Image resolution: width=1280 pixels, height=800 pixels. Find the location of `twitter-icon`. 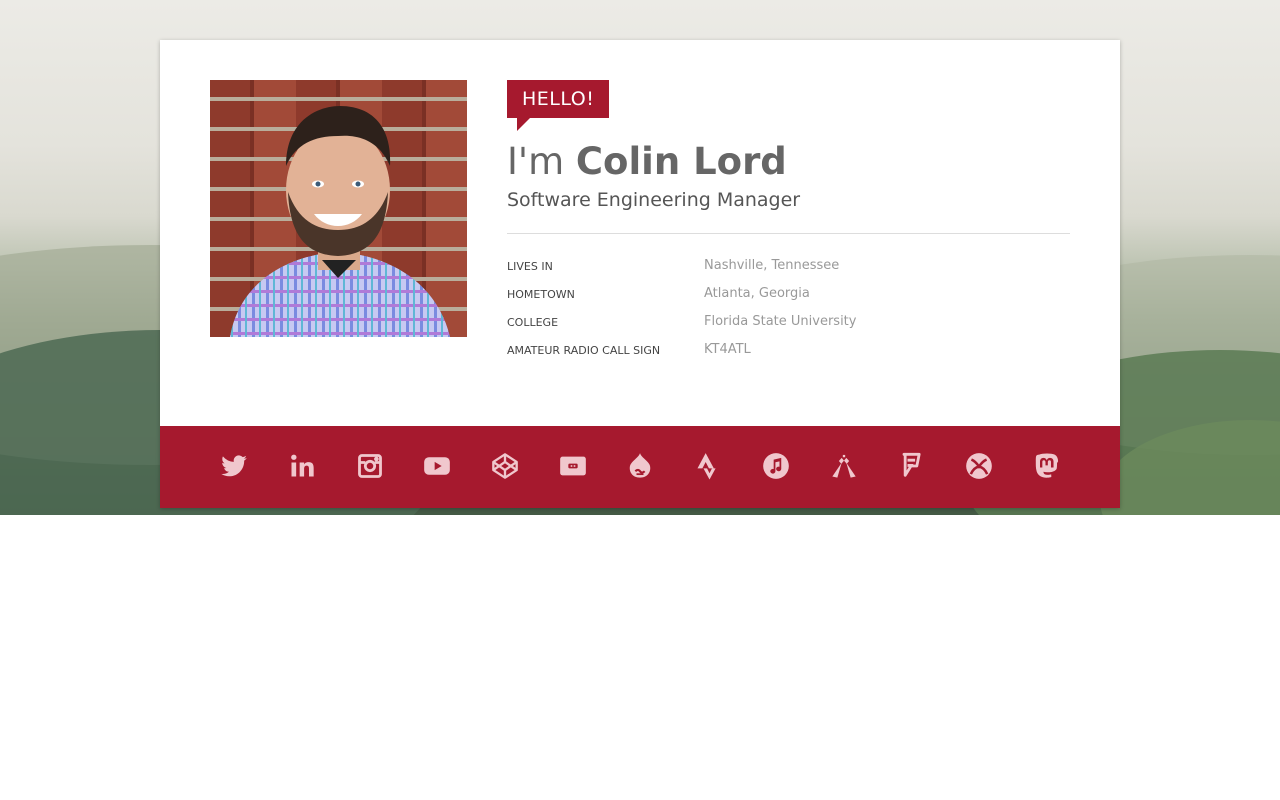

twitter-icon is located at coordinates (234, 466).